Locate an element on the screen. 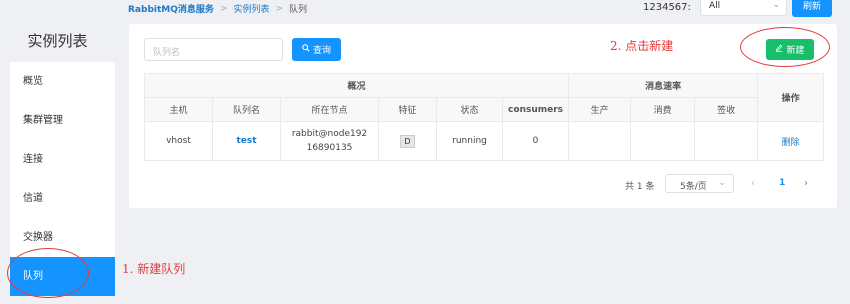  annotation-circle-create is located at coordinates (785, 47).